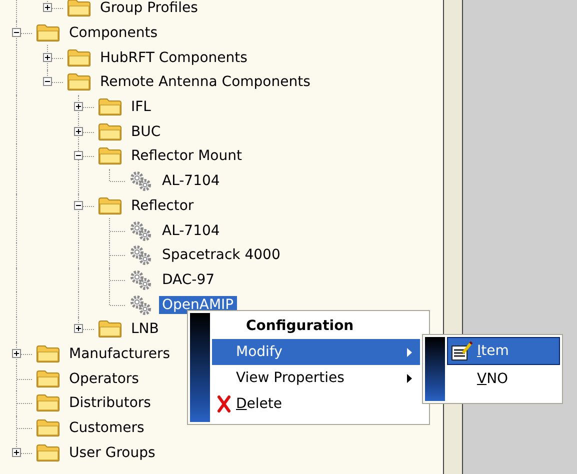 This screenshot has width=577, height=474. What do you see at coordinates (221, 255) in the screenshot?
I see `tree-item: Spacetrack 4000` at bounding box center [221, 255].